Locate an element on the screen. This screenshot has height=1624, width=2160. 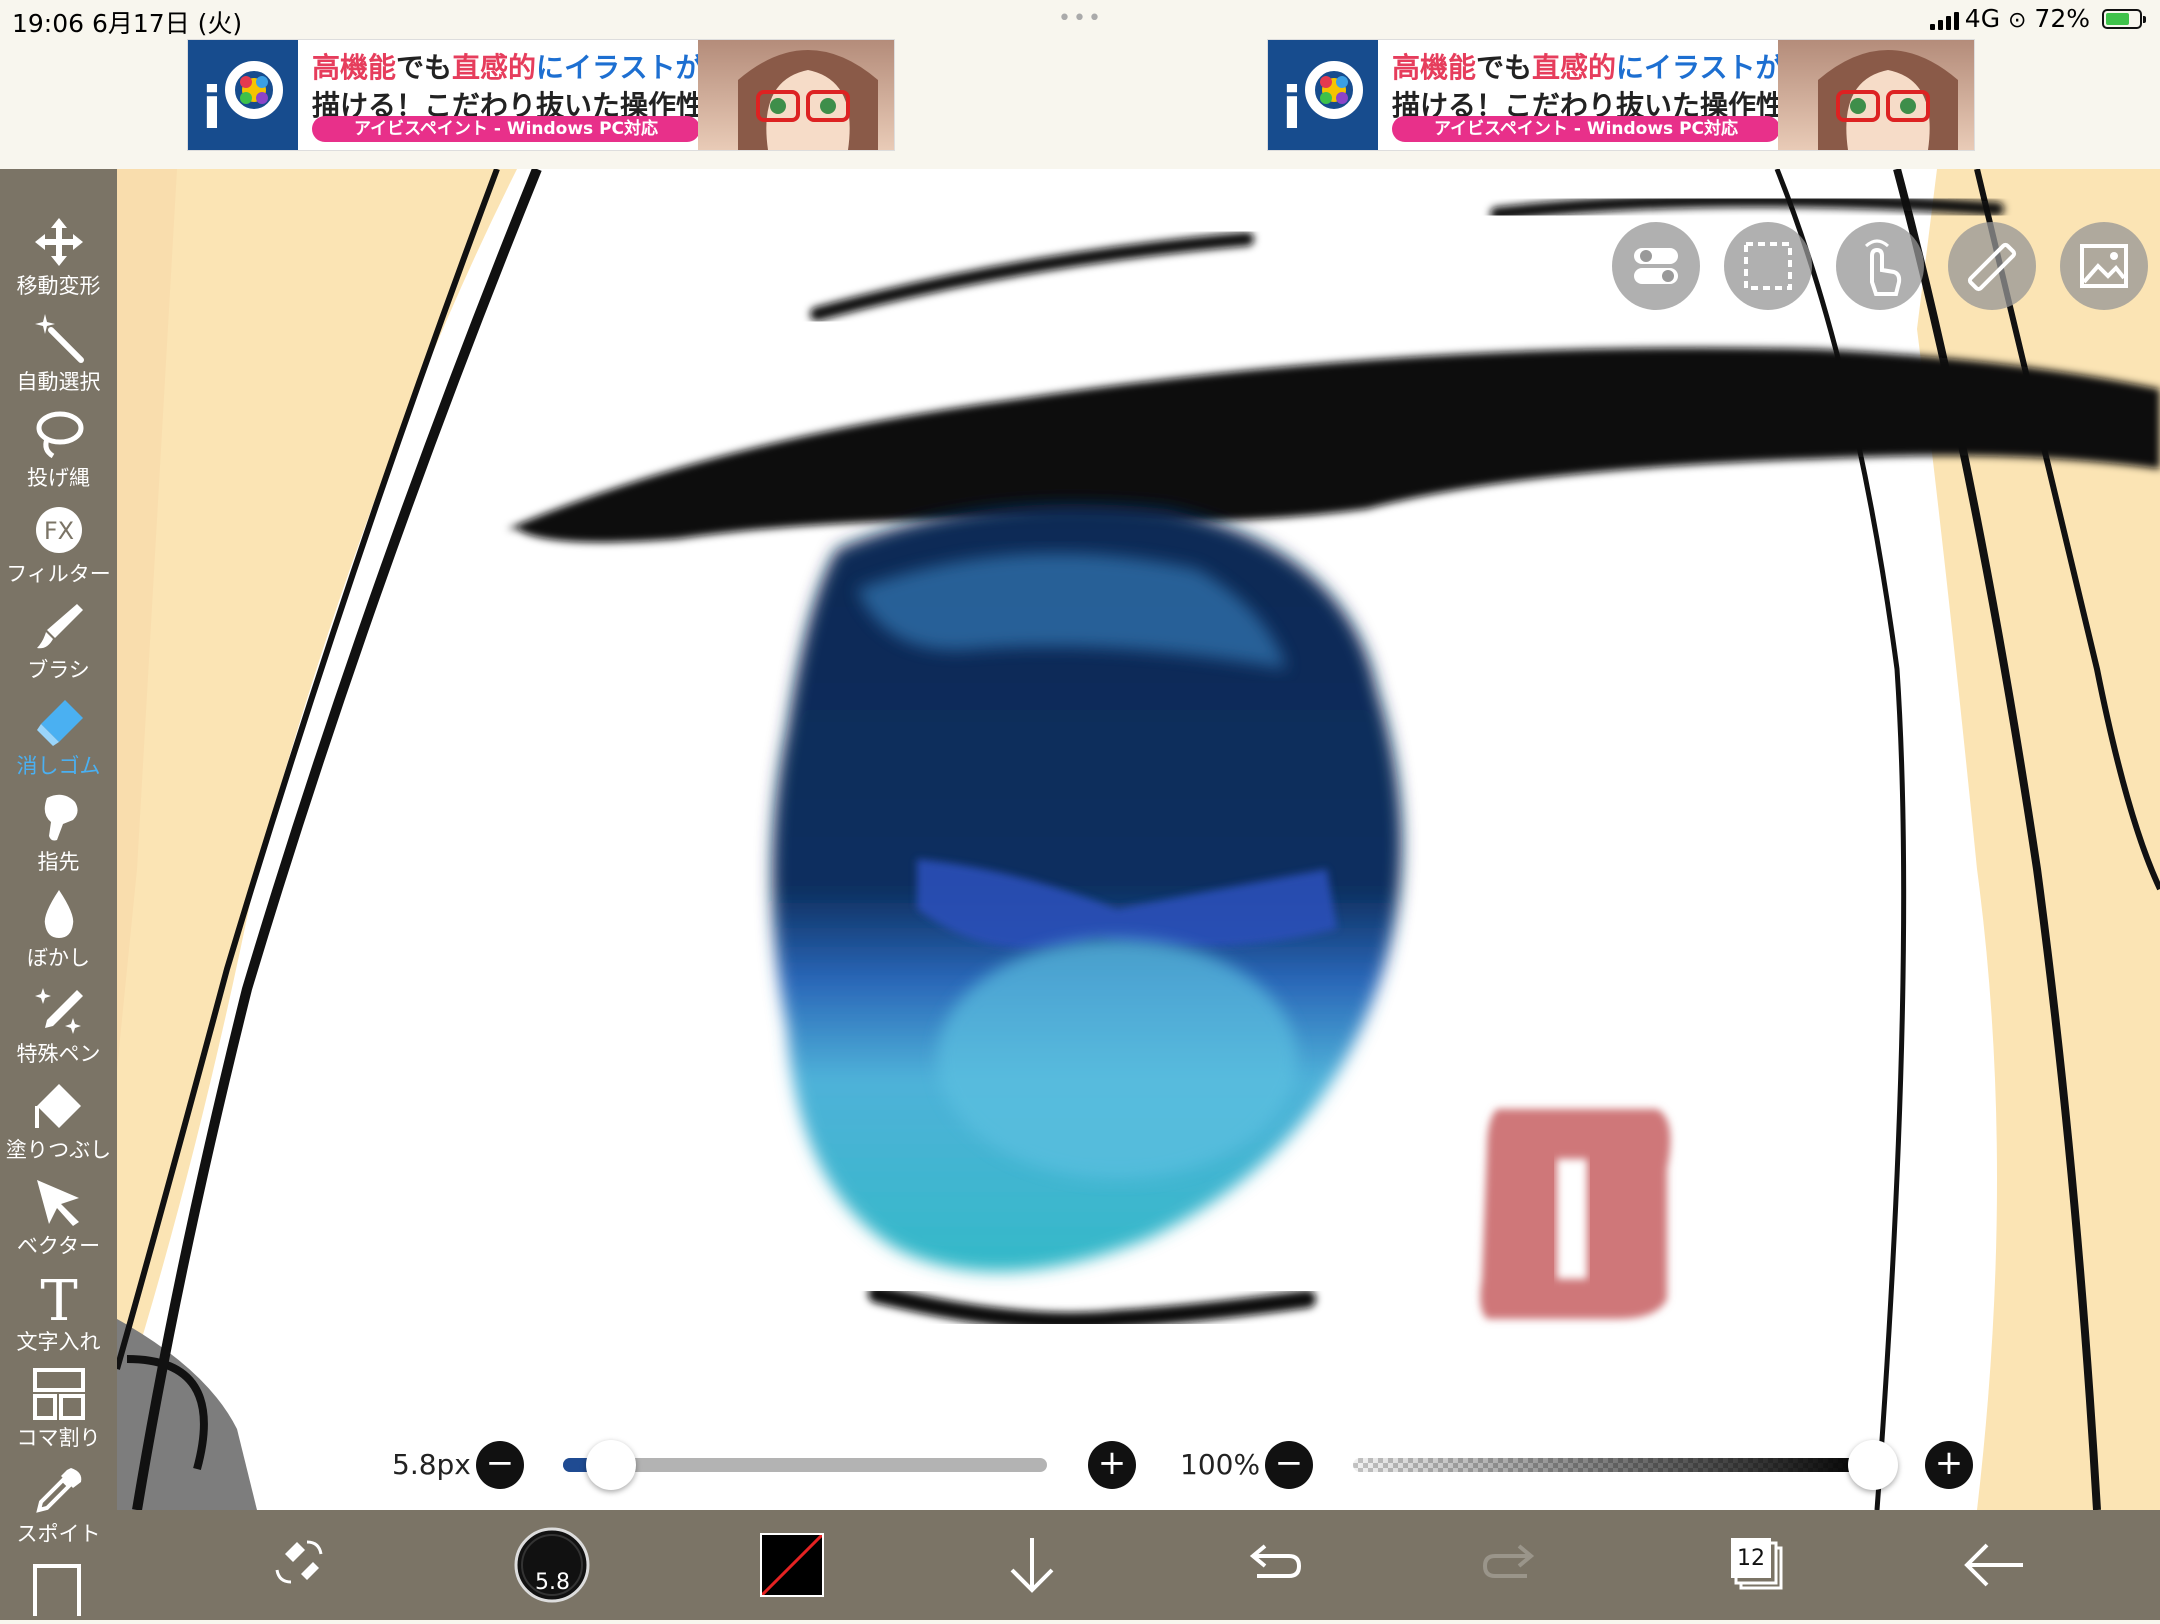
svg-text: T is located at coordinates (58, 1298).